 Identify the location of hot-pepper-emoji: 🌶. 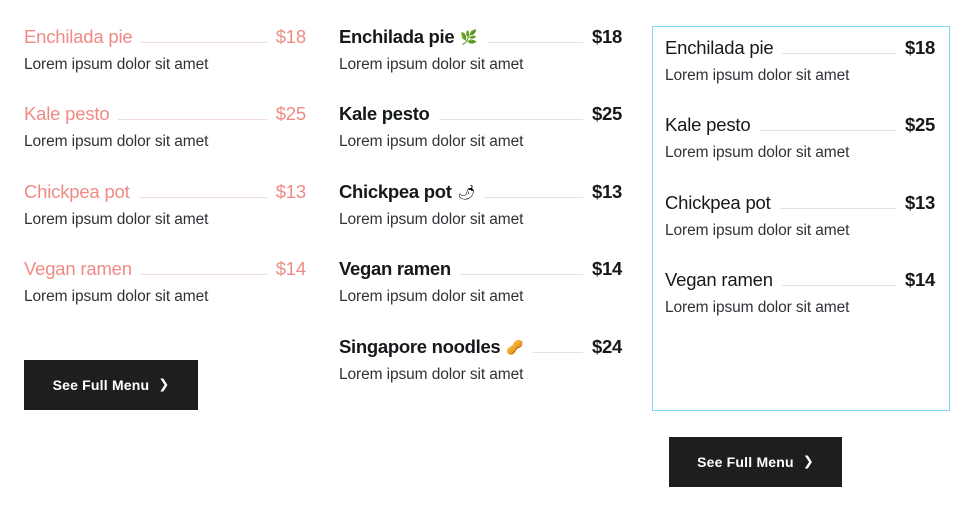
(466, 191).